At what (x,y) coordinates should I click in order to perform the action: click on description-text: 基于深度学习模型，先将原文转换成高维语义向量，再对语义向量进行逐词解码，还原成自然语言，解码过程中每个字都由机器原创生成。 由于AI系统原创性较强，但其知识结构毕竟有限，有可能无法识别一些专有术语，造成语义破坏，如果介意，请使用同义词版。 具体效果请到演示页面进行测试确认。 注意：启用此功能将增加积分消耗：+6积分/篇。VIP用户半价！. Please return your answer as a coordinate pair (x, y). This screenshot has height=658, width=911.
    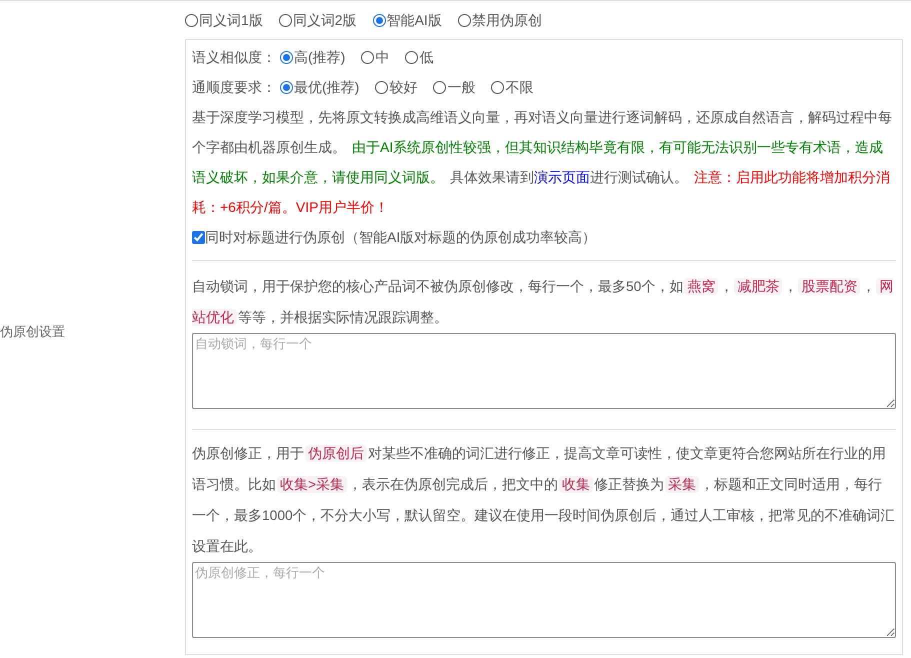
    Looking at the image, I should click on (542, 162).